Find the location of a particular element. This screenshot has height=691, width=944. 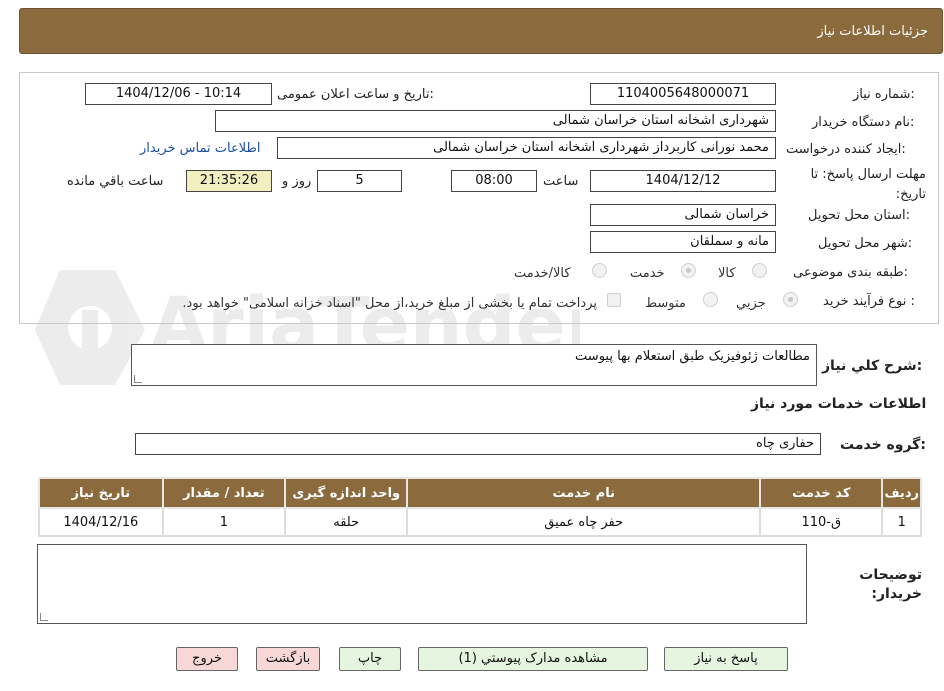

category-goods-label: کالا is located at coordinates (727, 273).